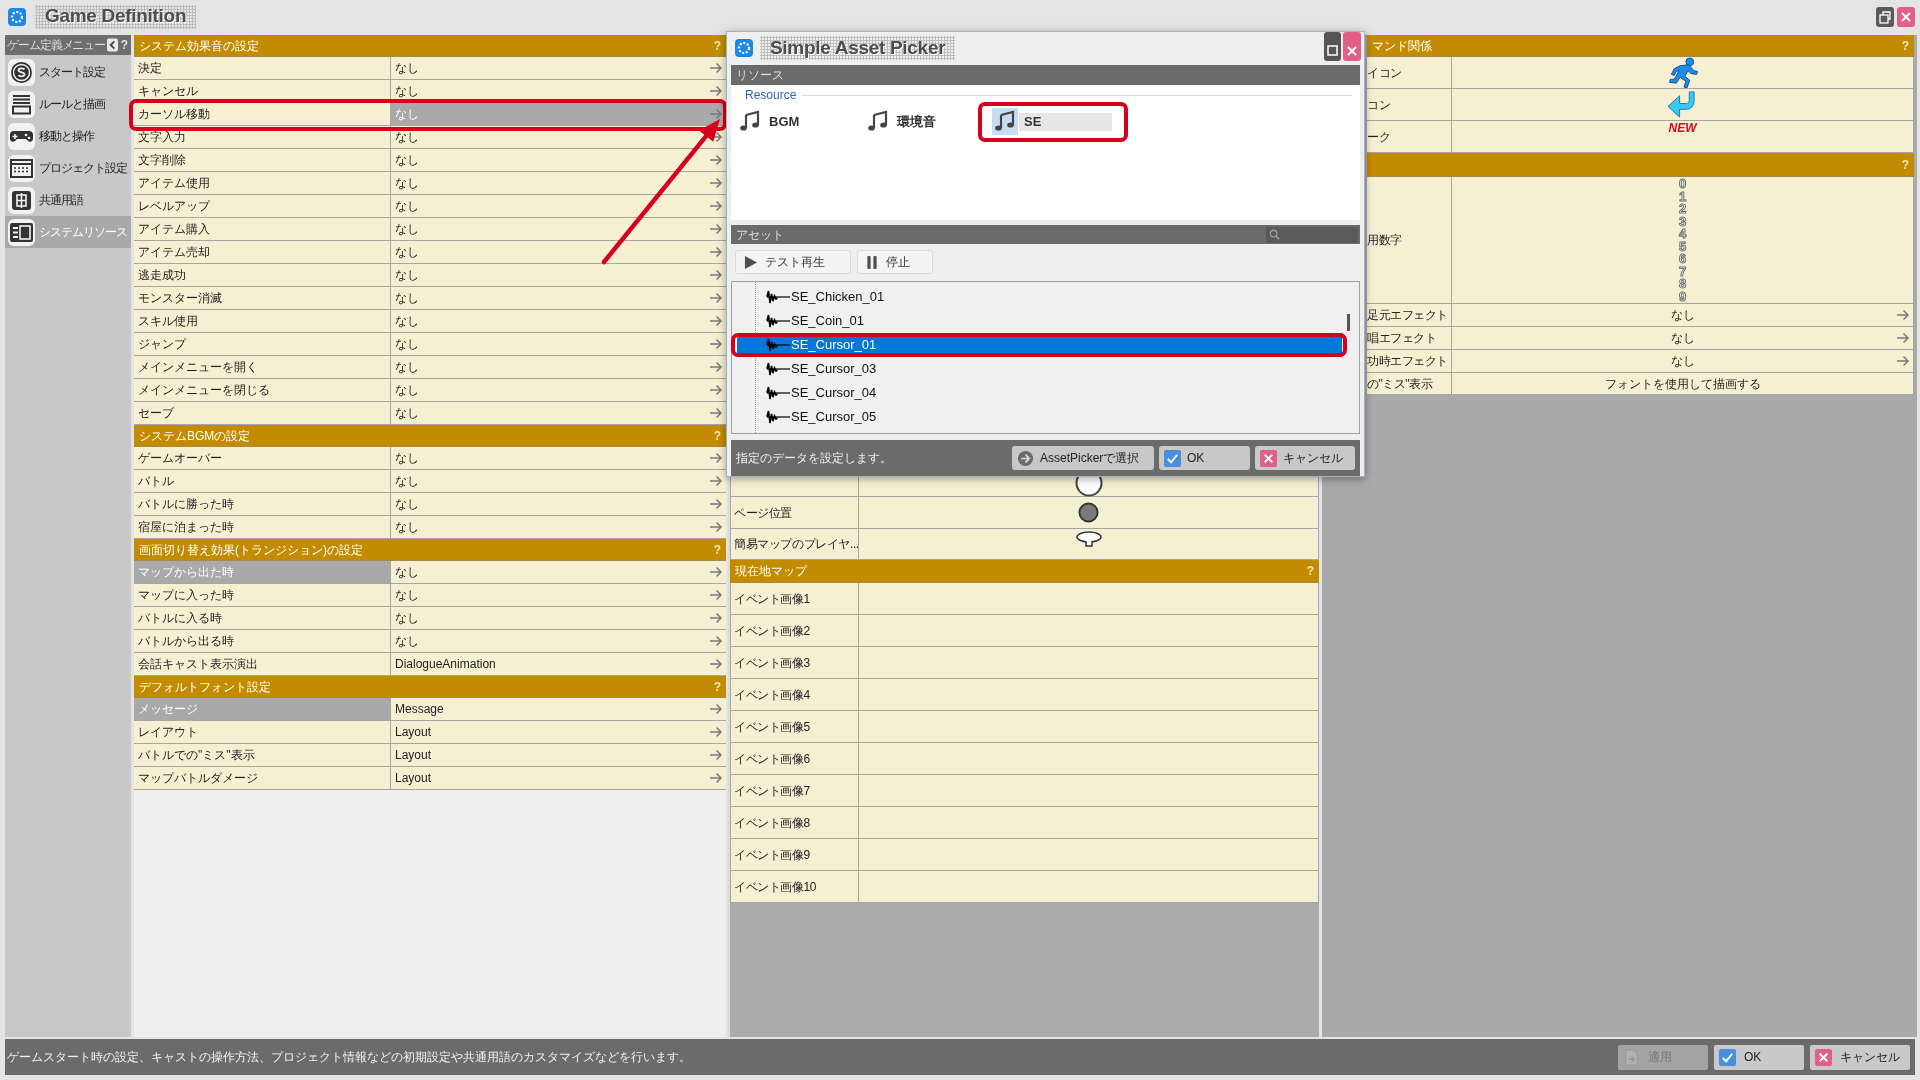  What do you see at coordinates (262, 321) in the screenshot?
I see `table-cell: スキル使用` at bounding box center [262, 321].